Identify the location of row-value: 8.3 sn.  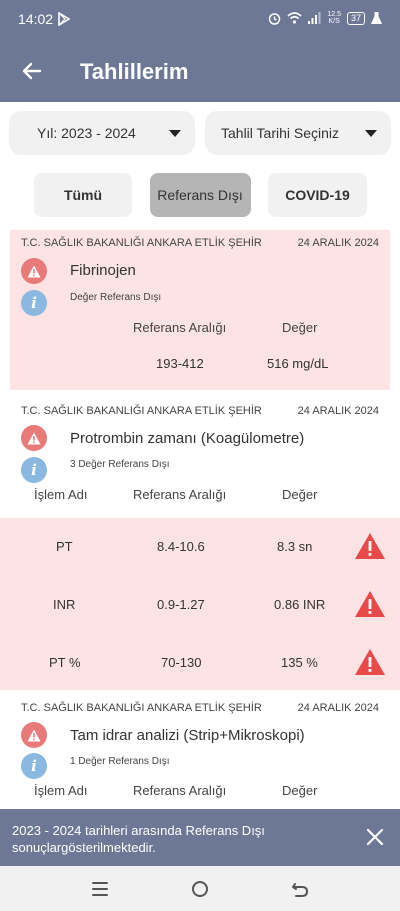
(295, 546).